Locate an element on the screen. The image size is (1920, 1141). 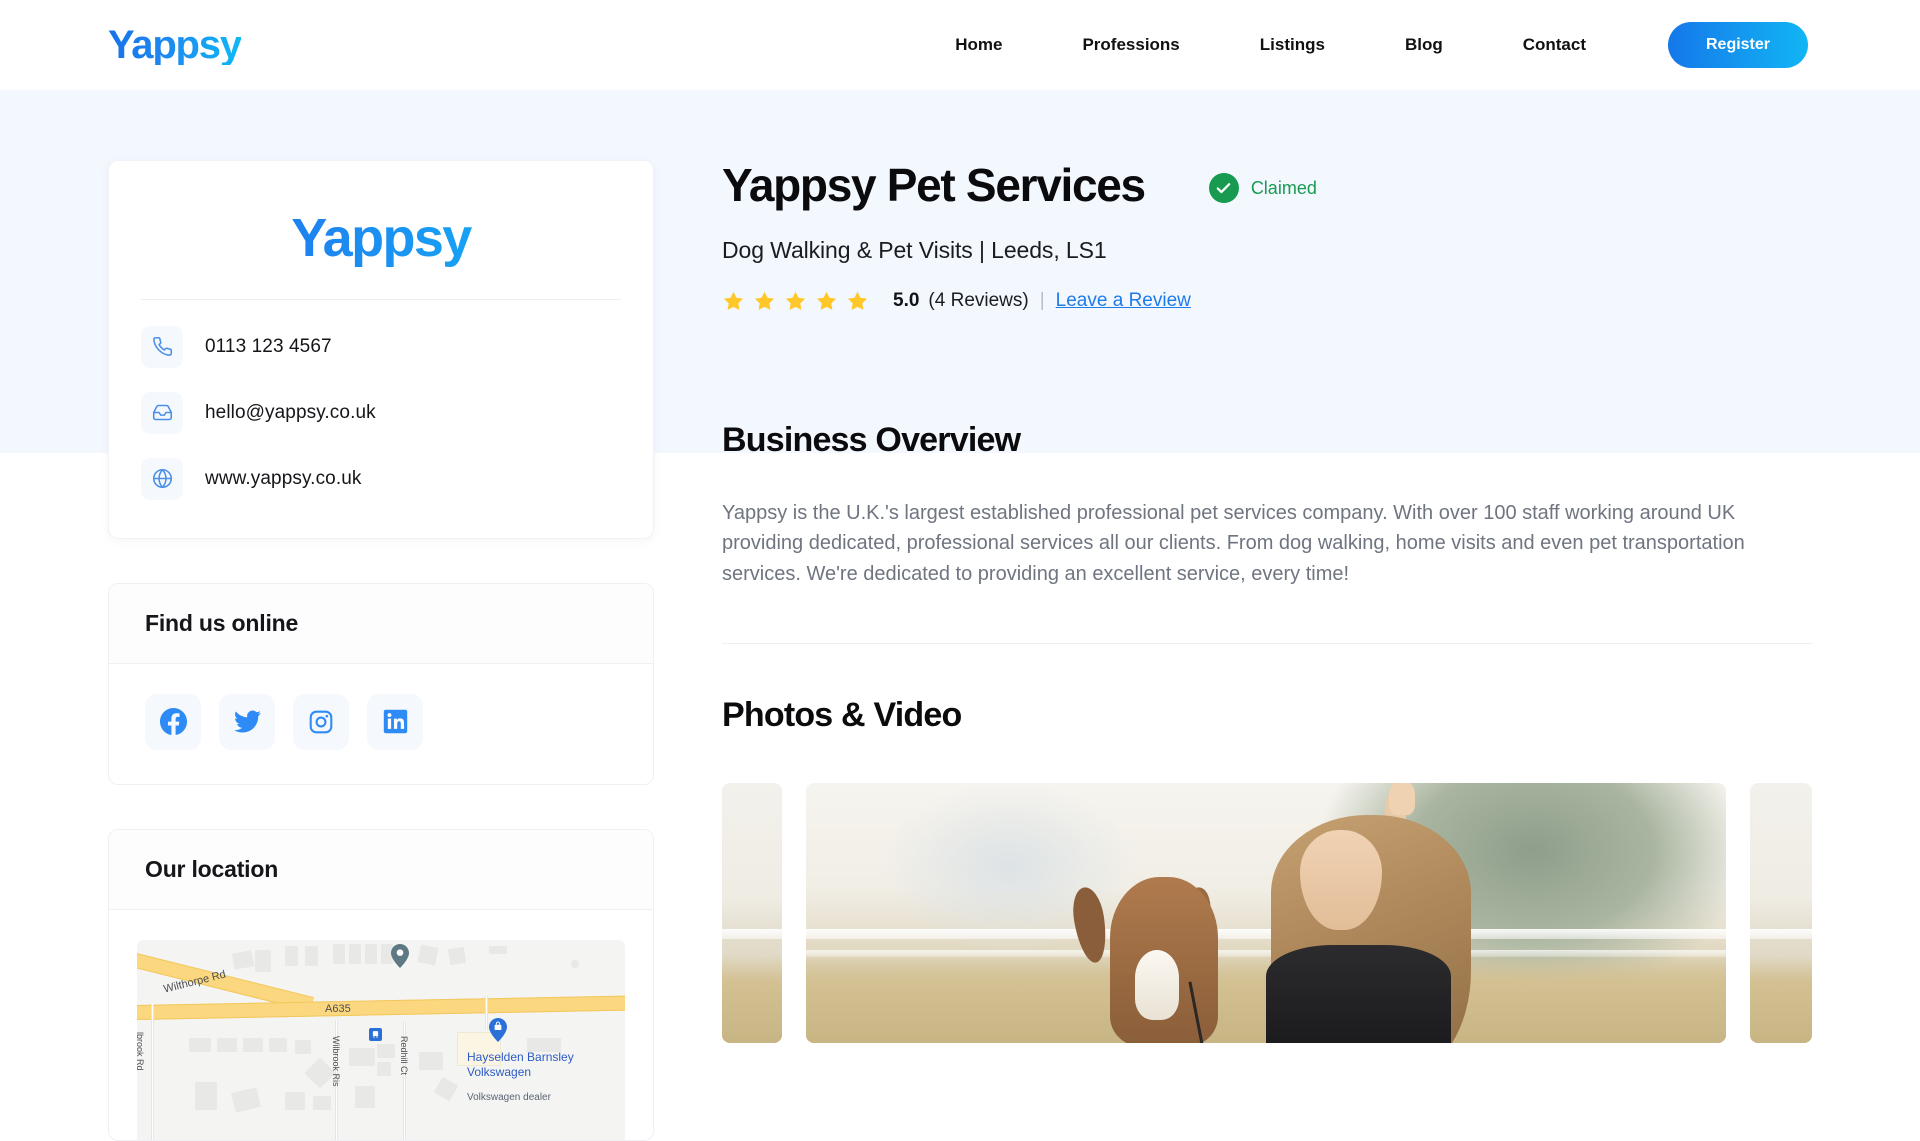
page-title: Yappsy Pet Services is located at coordinates (934, 185).